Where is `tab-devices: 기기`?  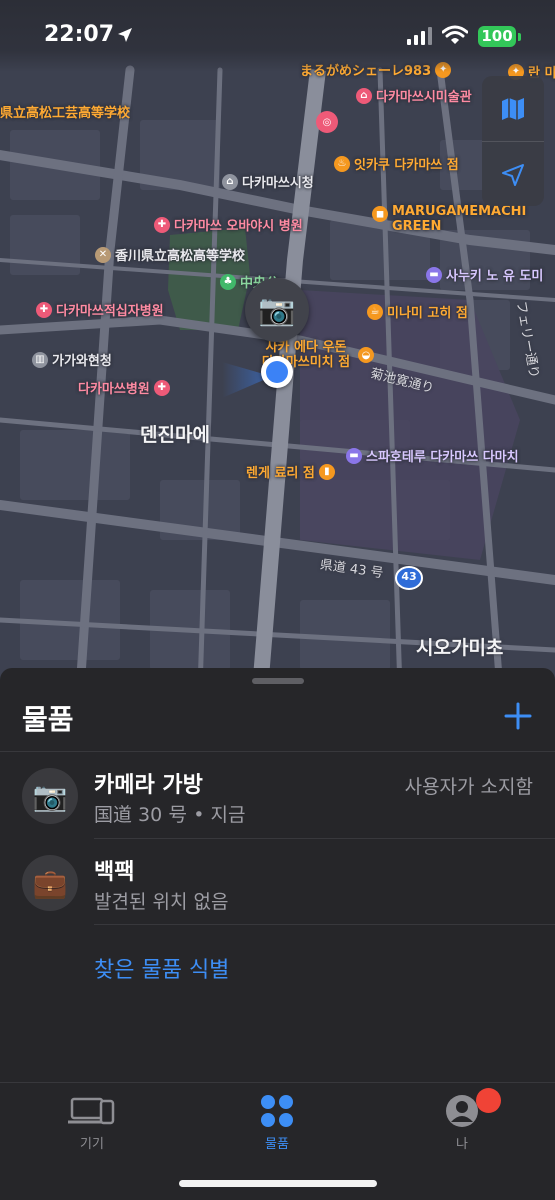
tab-devices: 기기 is located at coordinates (92, 1123).